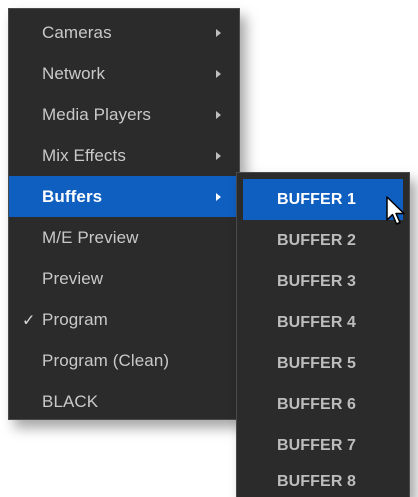  Describe the element at coordinates (106, 360) in the screenshot. I see `menu-item-label: Program (Clean)` at that location.